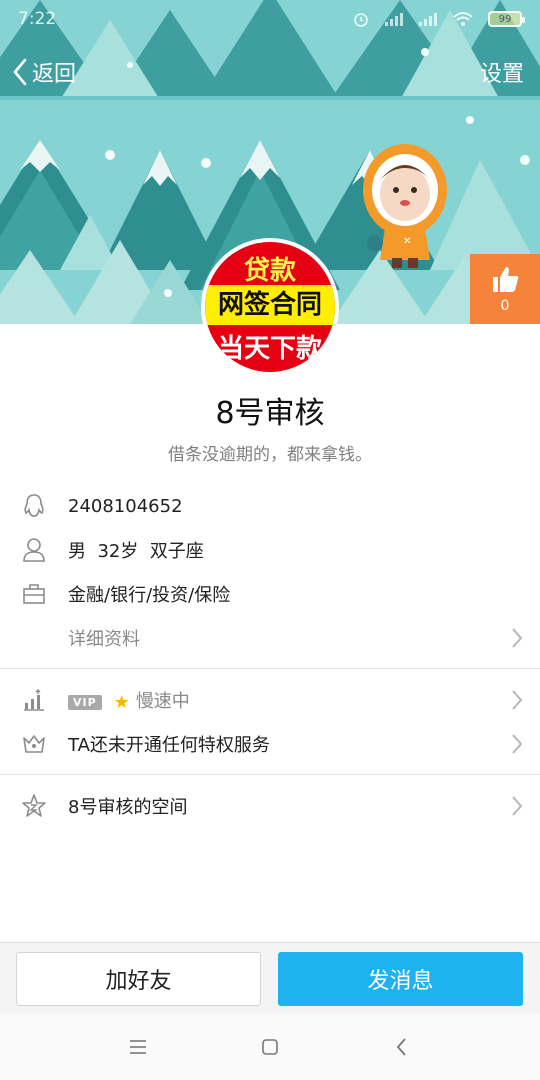 The image size is (540, 1080). What do you see at coordinates (394, 19) in the screenshot?
I see `signal-icon` at bounding box center [394, 19].